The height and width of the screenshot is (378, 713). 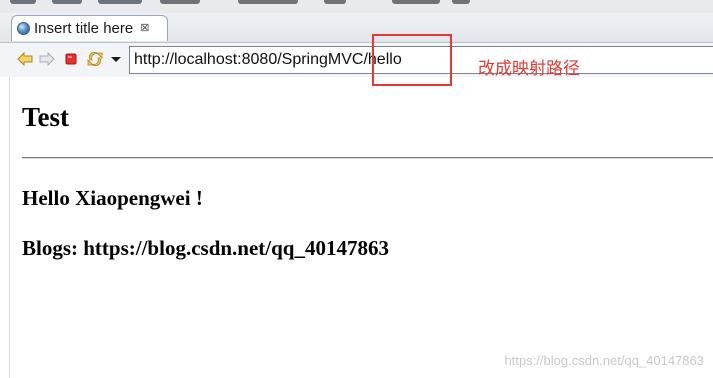 I want to click on stop-icon, so click(x=71, y=59).